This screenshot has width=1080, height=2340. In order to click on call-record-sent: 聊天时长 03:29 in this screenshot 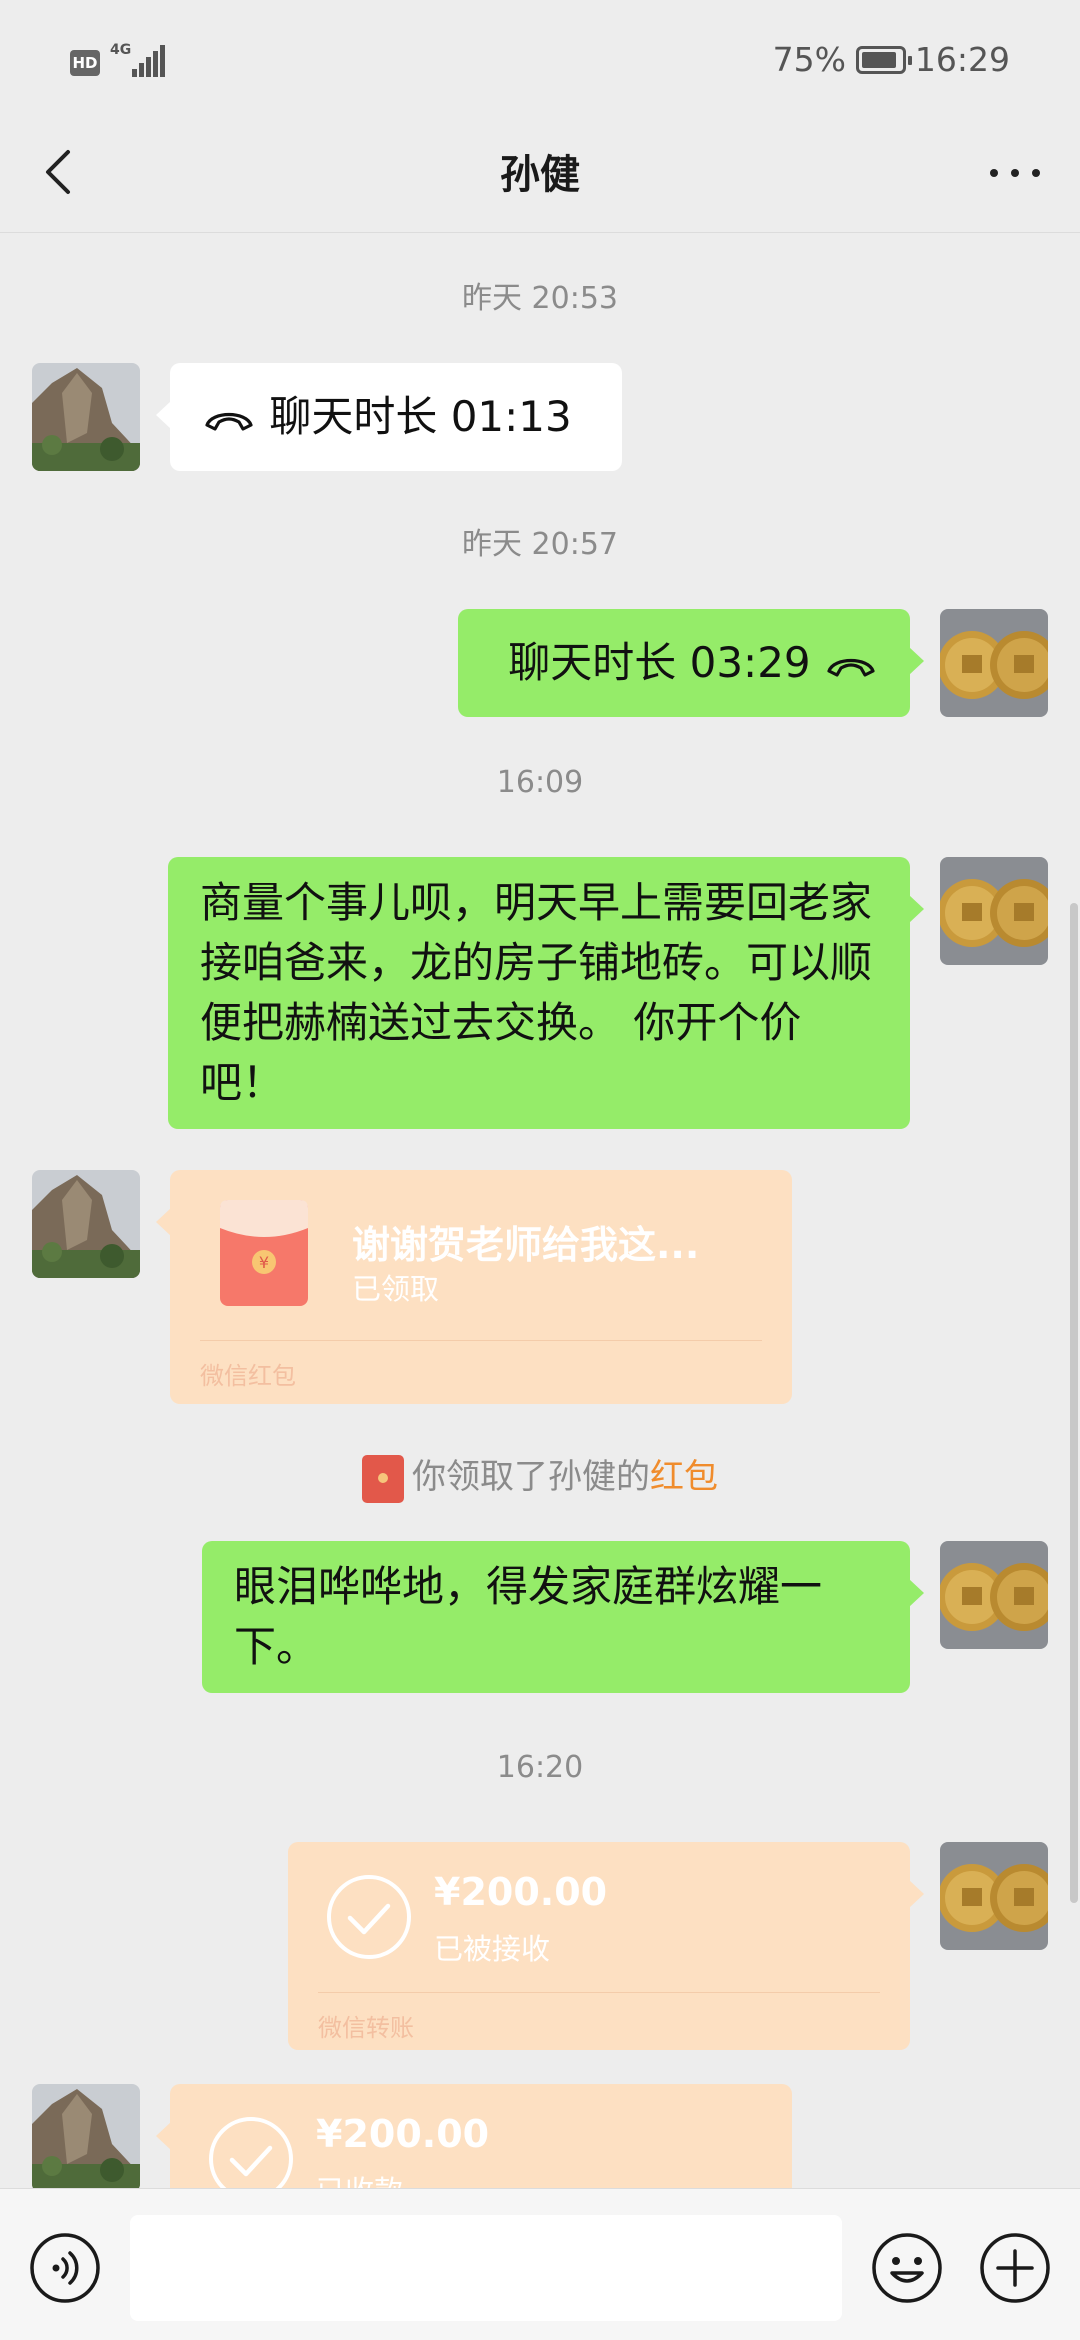, I will do `click(691, 663)`.